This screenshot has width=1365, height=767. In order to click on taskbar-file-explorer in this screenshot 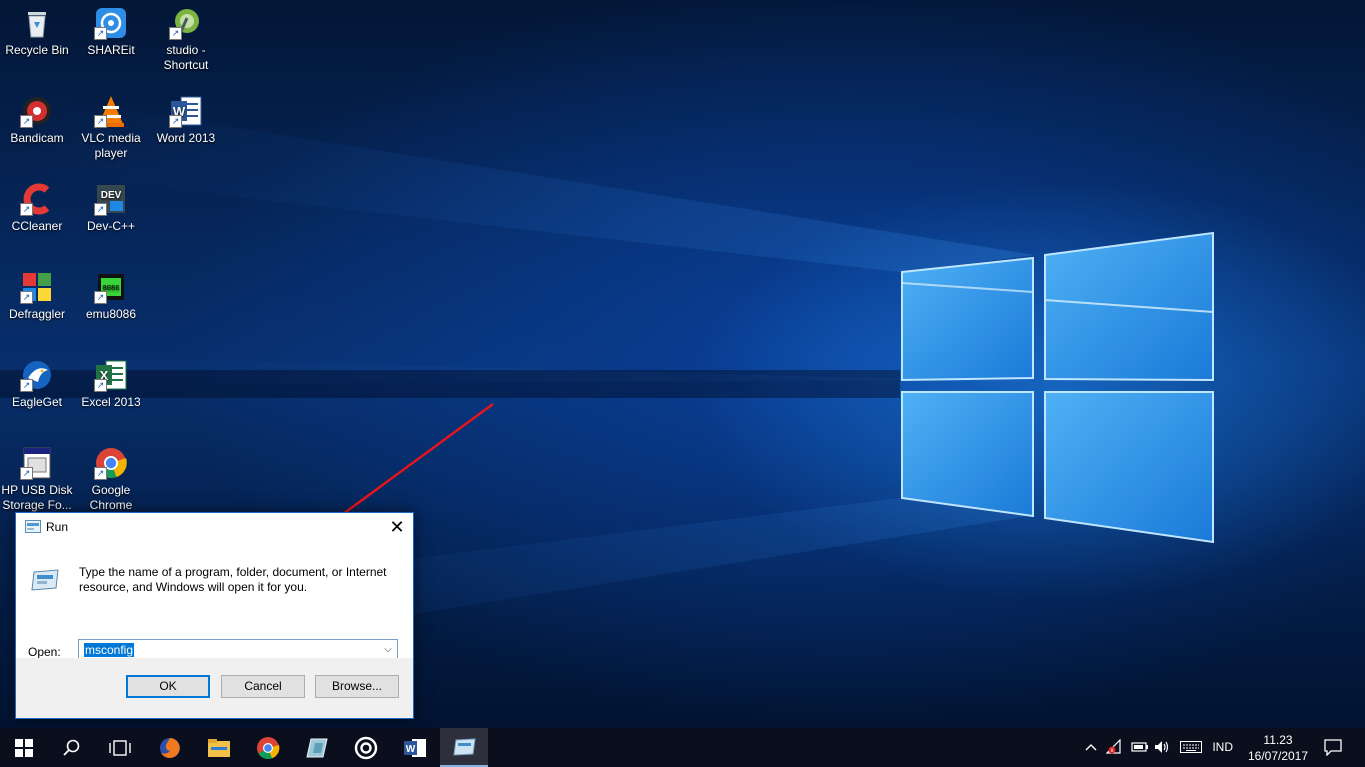, I will do `click(219, 747)`.